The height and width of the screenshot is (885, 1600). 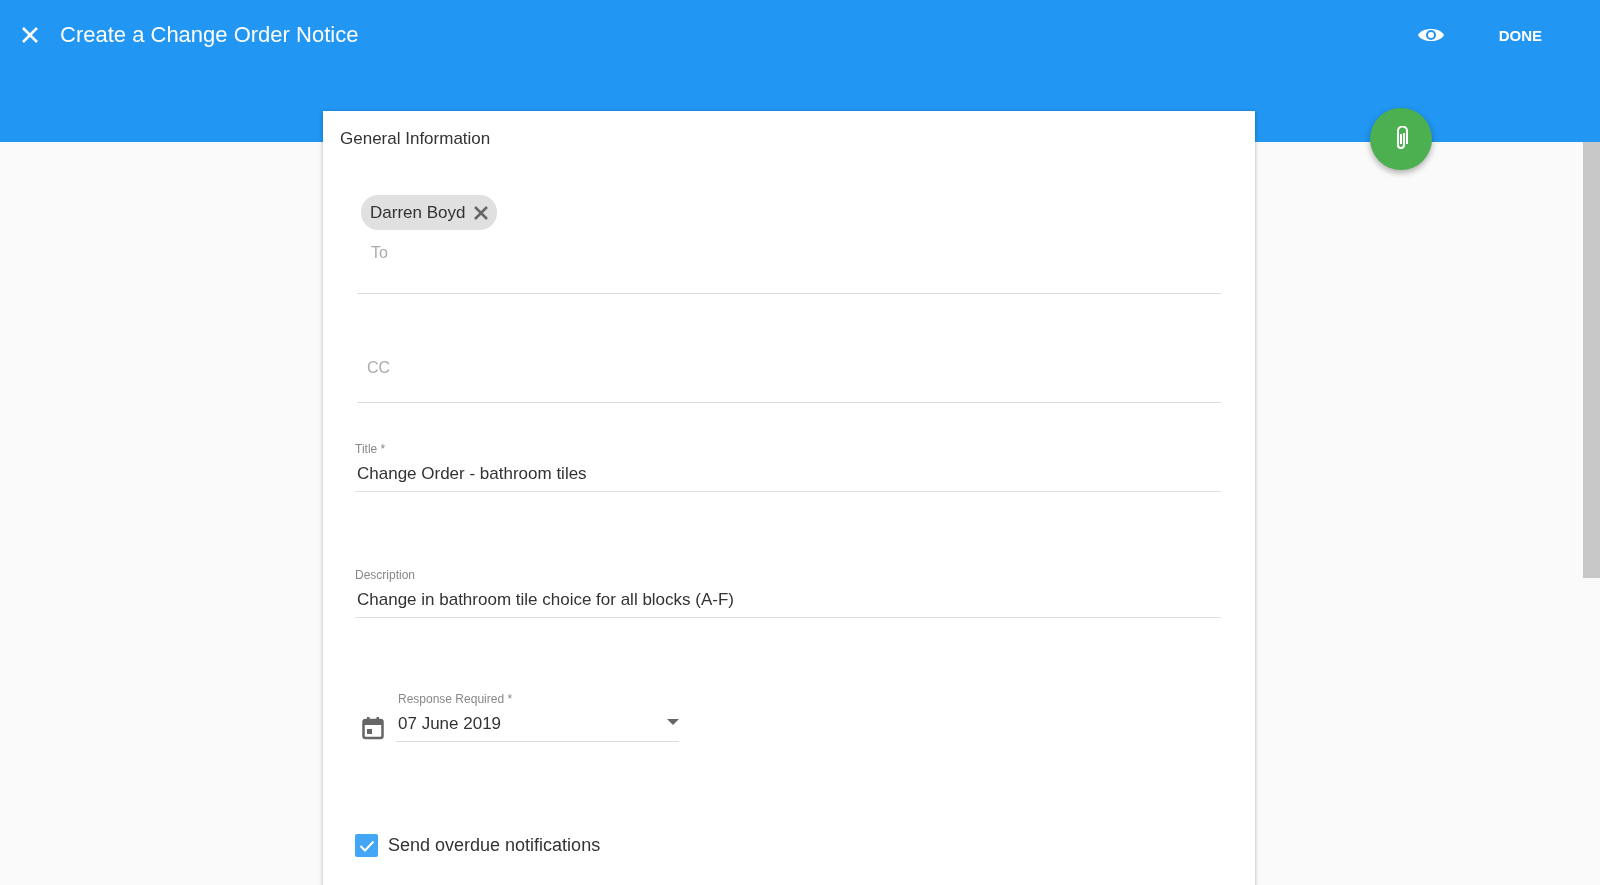 What do you see at coordinates (1591, 360) in the screenshot?
I see `scrollbar-thumb` at bounding box center [1591, 360].